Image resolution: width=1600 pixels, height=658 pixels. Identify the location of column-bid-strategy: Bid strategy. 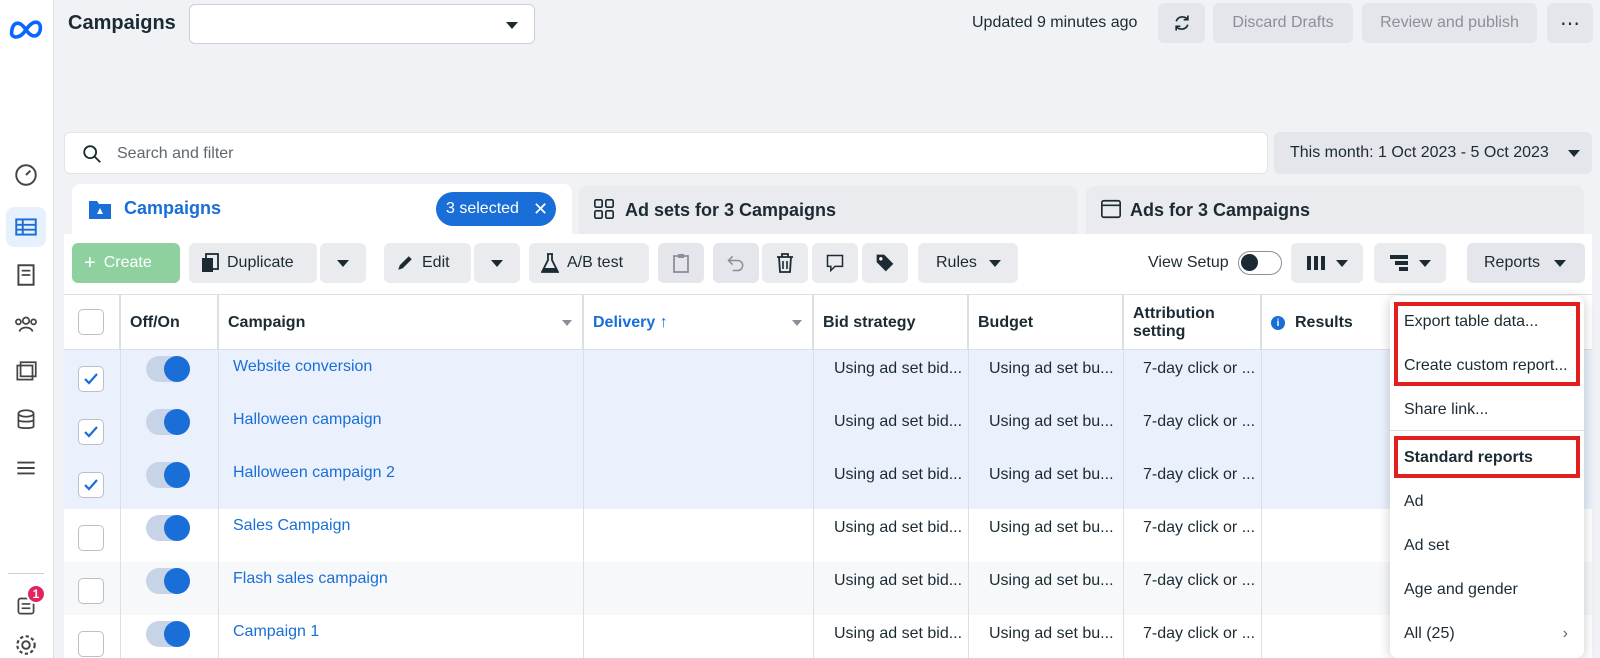
(890, 323).